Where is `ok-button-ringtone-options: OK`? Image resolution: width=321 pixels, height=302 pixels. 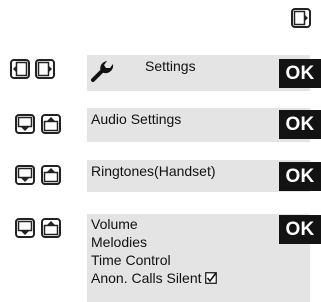
ok-button-ringtone-options: OK is located at coordinates (300, 229).